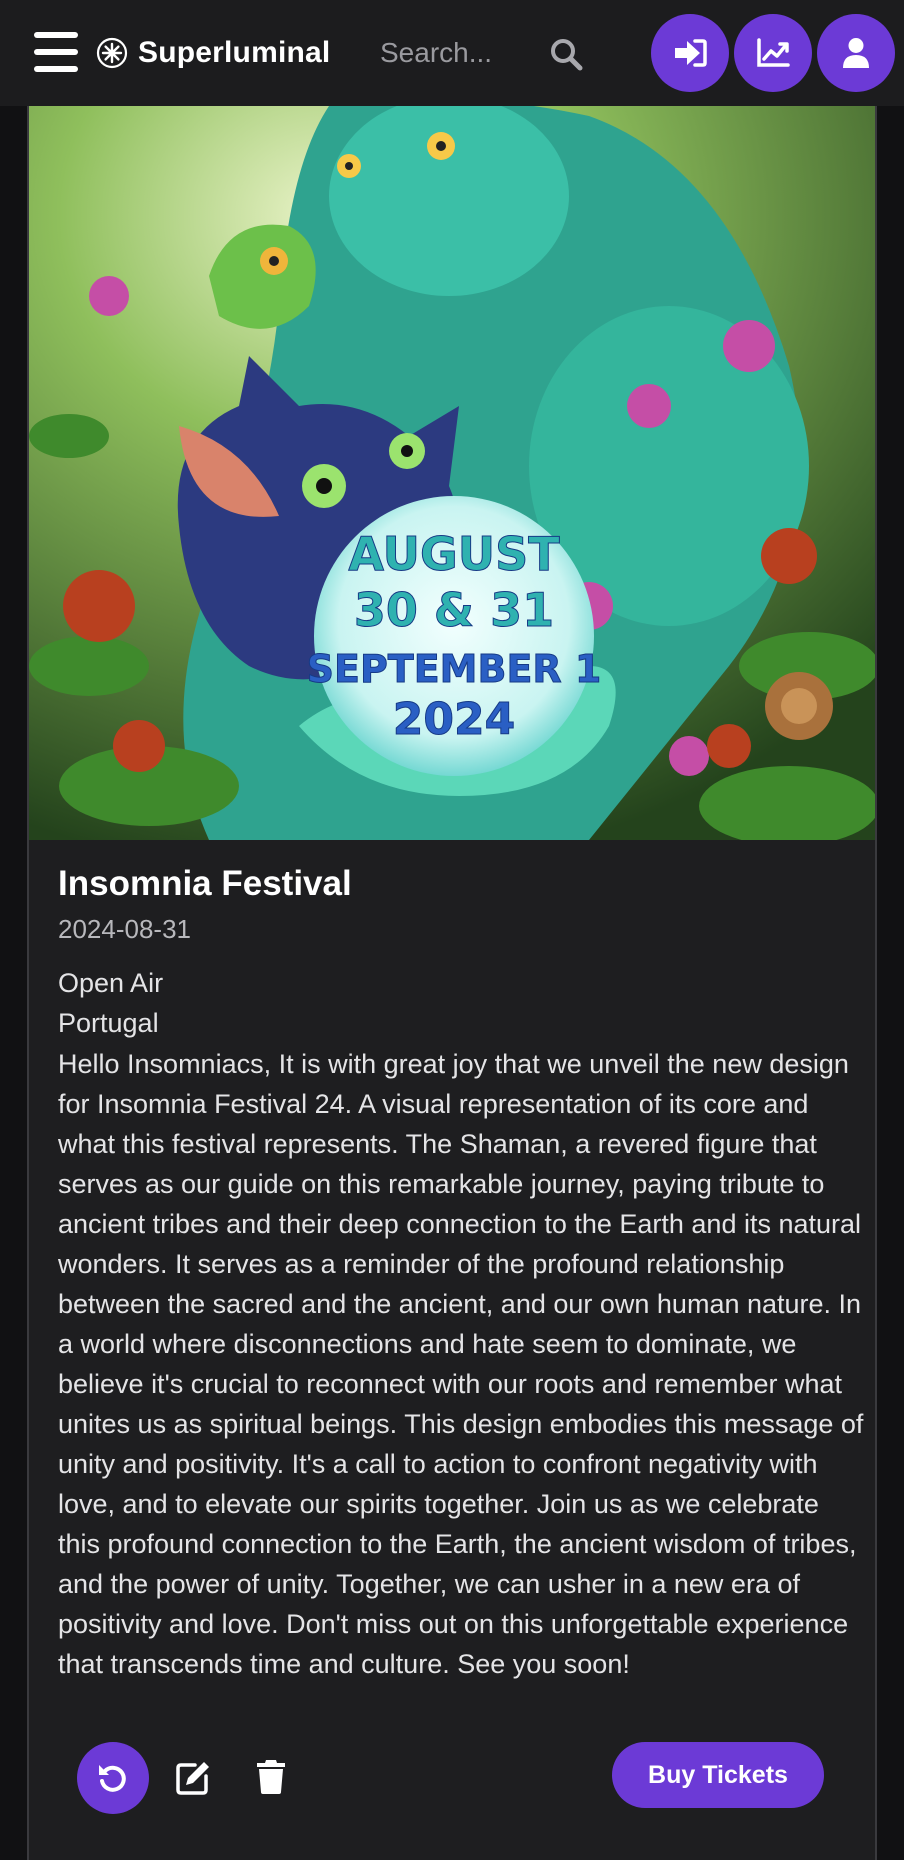 This screenshot has width=904, height=1860. What do you see at coordinates (56, 52) in the screenshot?
I see `hamburger-icon` at bounding box center [56, 52].